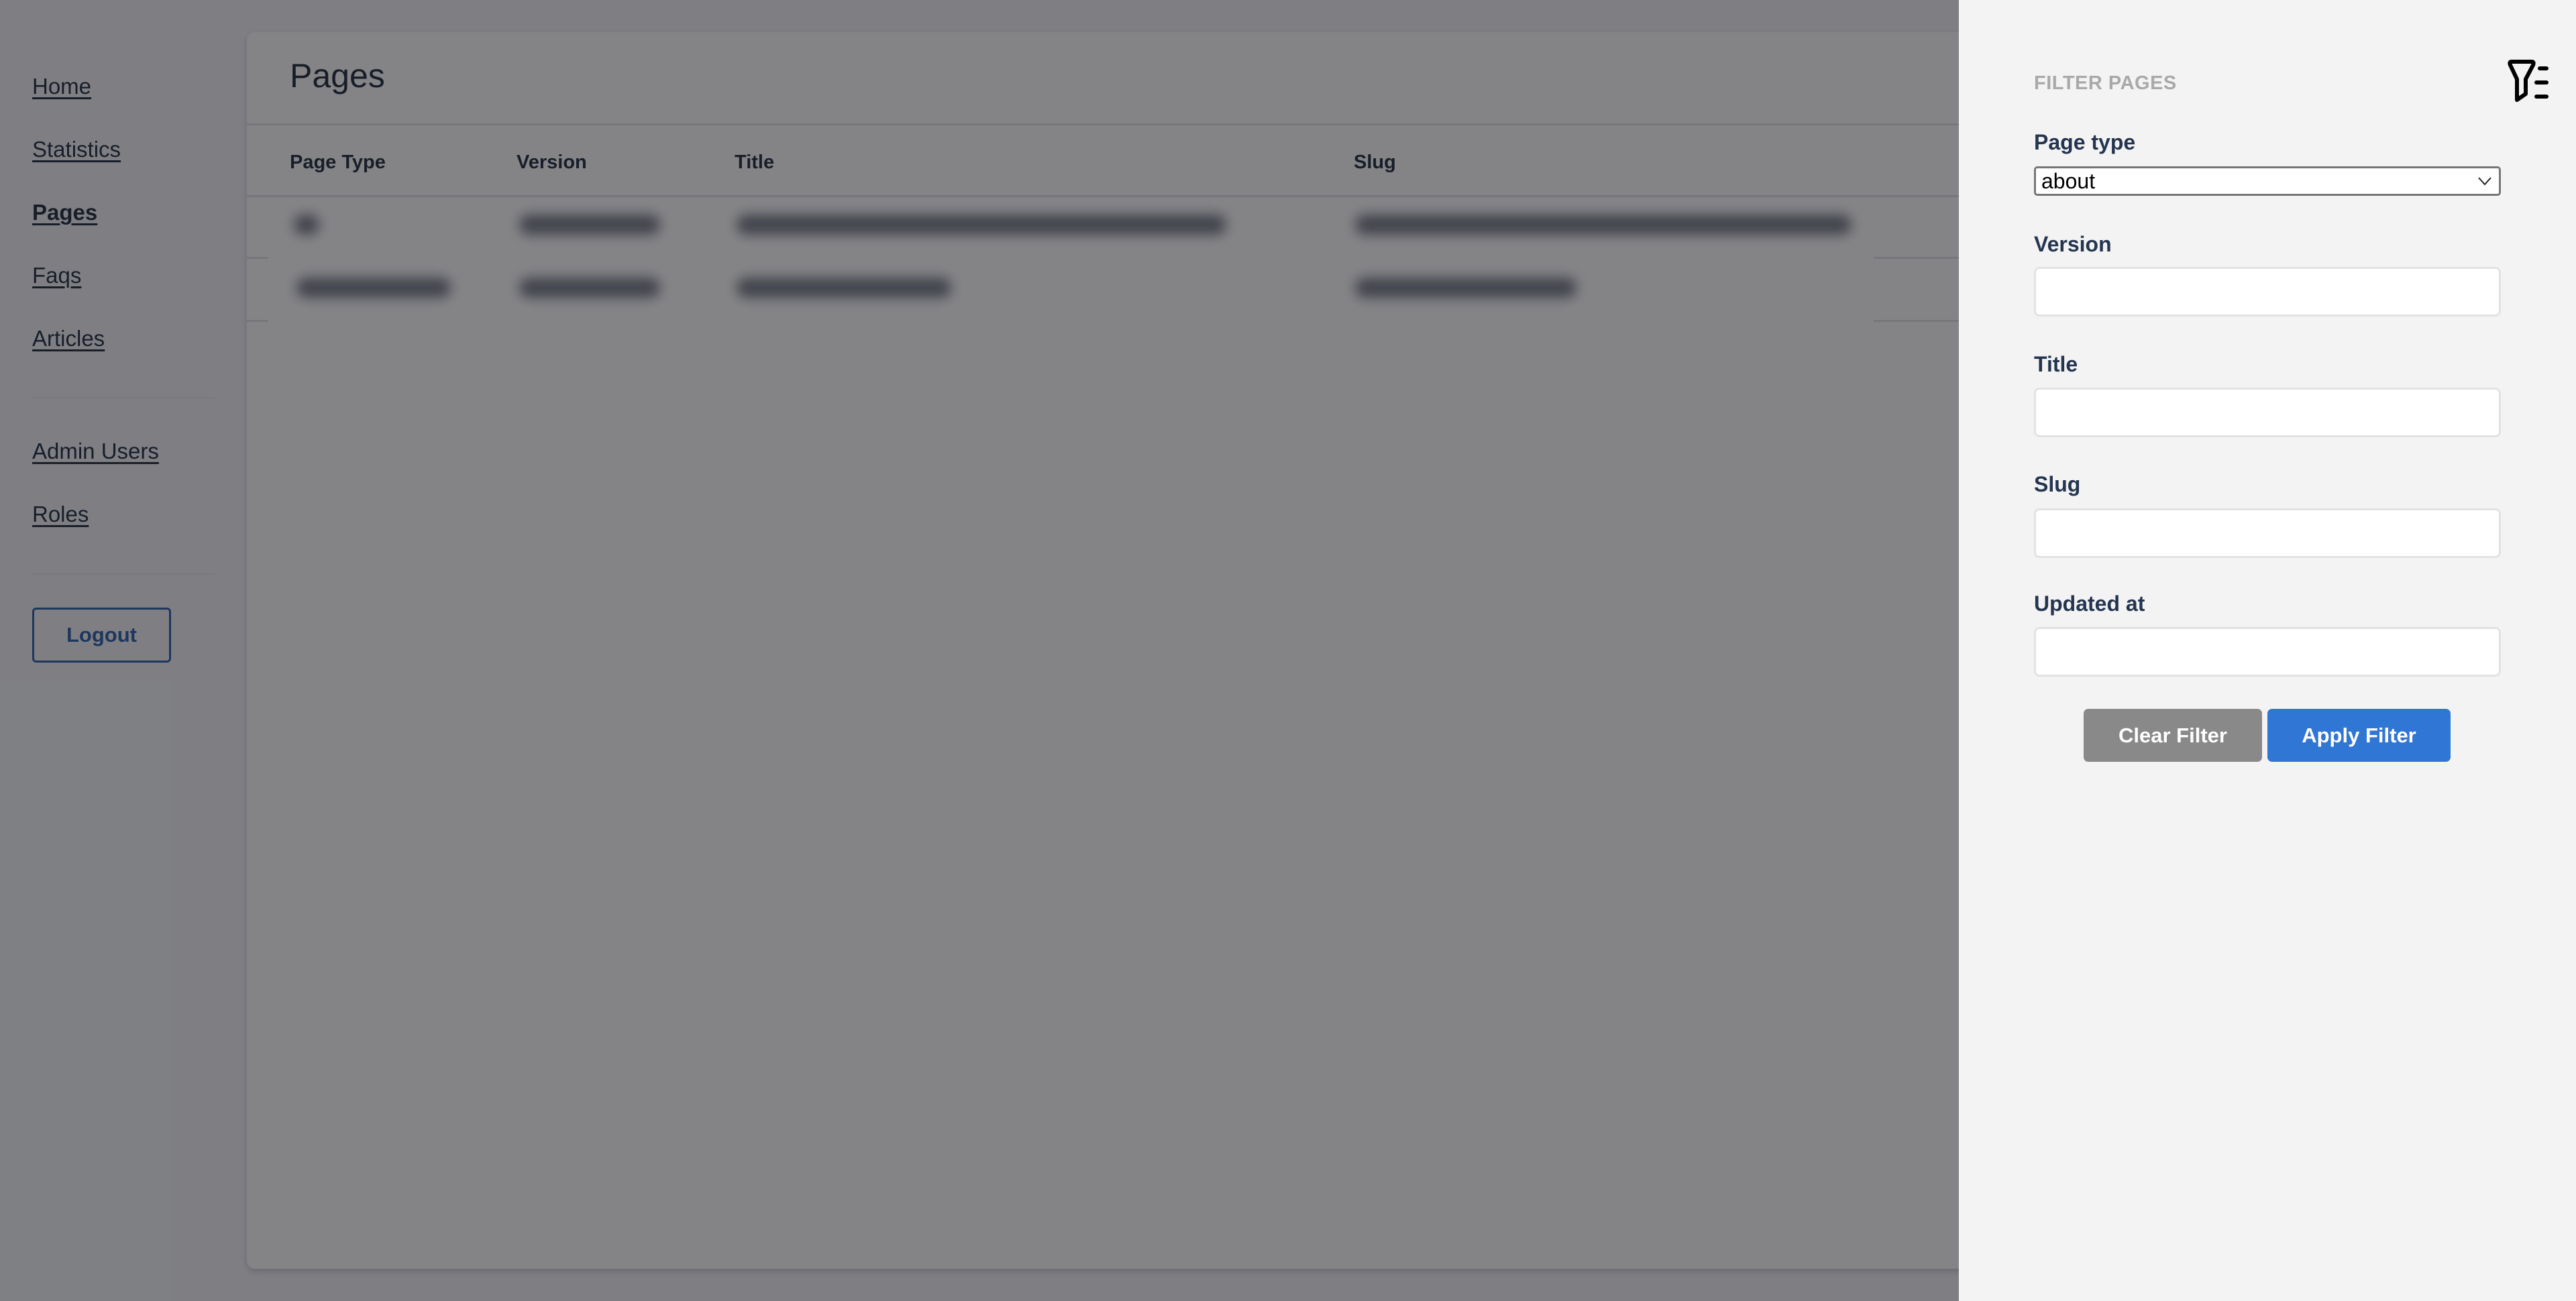 This screenshot has height=1301, width=2576. I want to click on apply-filter-button: Apply Filter, so click(2359, 735).